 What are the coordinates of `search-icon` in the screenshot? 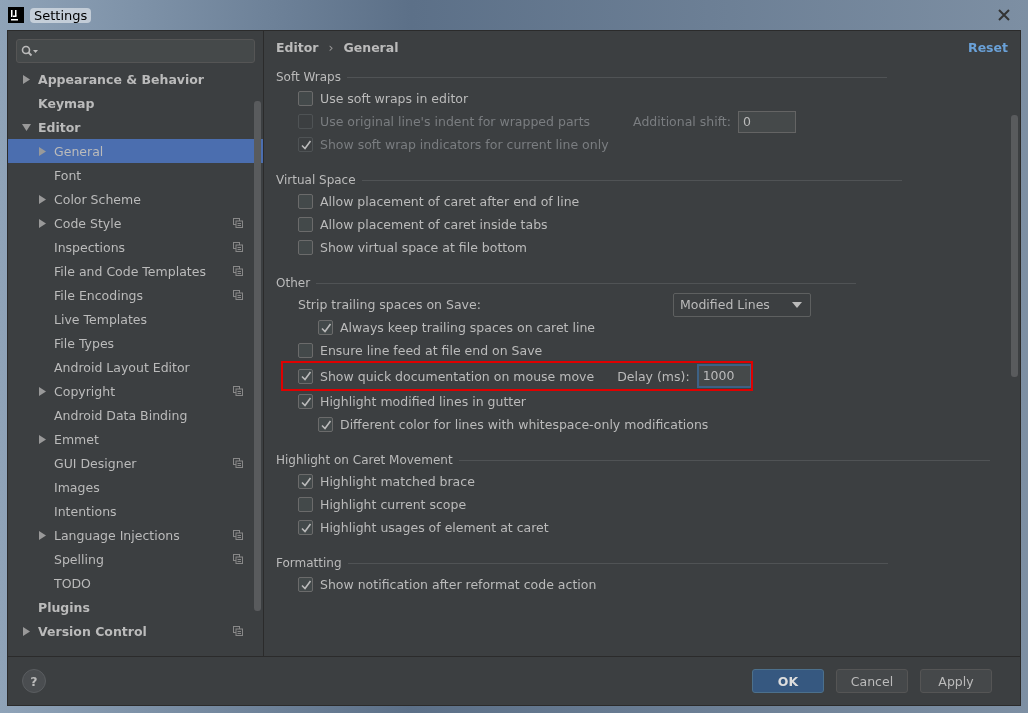 It's located at (30, 51).